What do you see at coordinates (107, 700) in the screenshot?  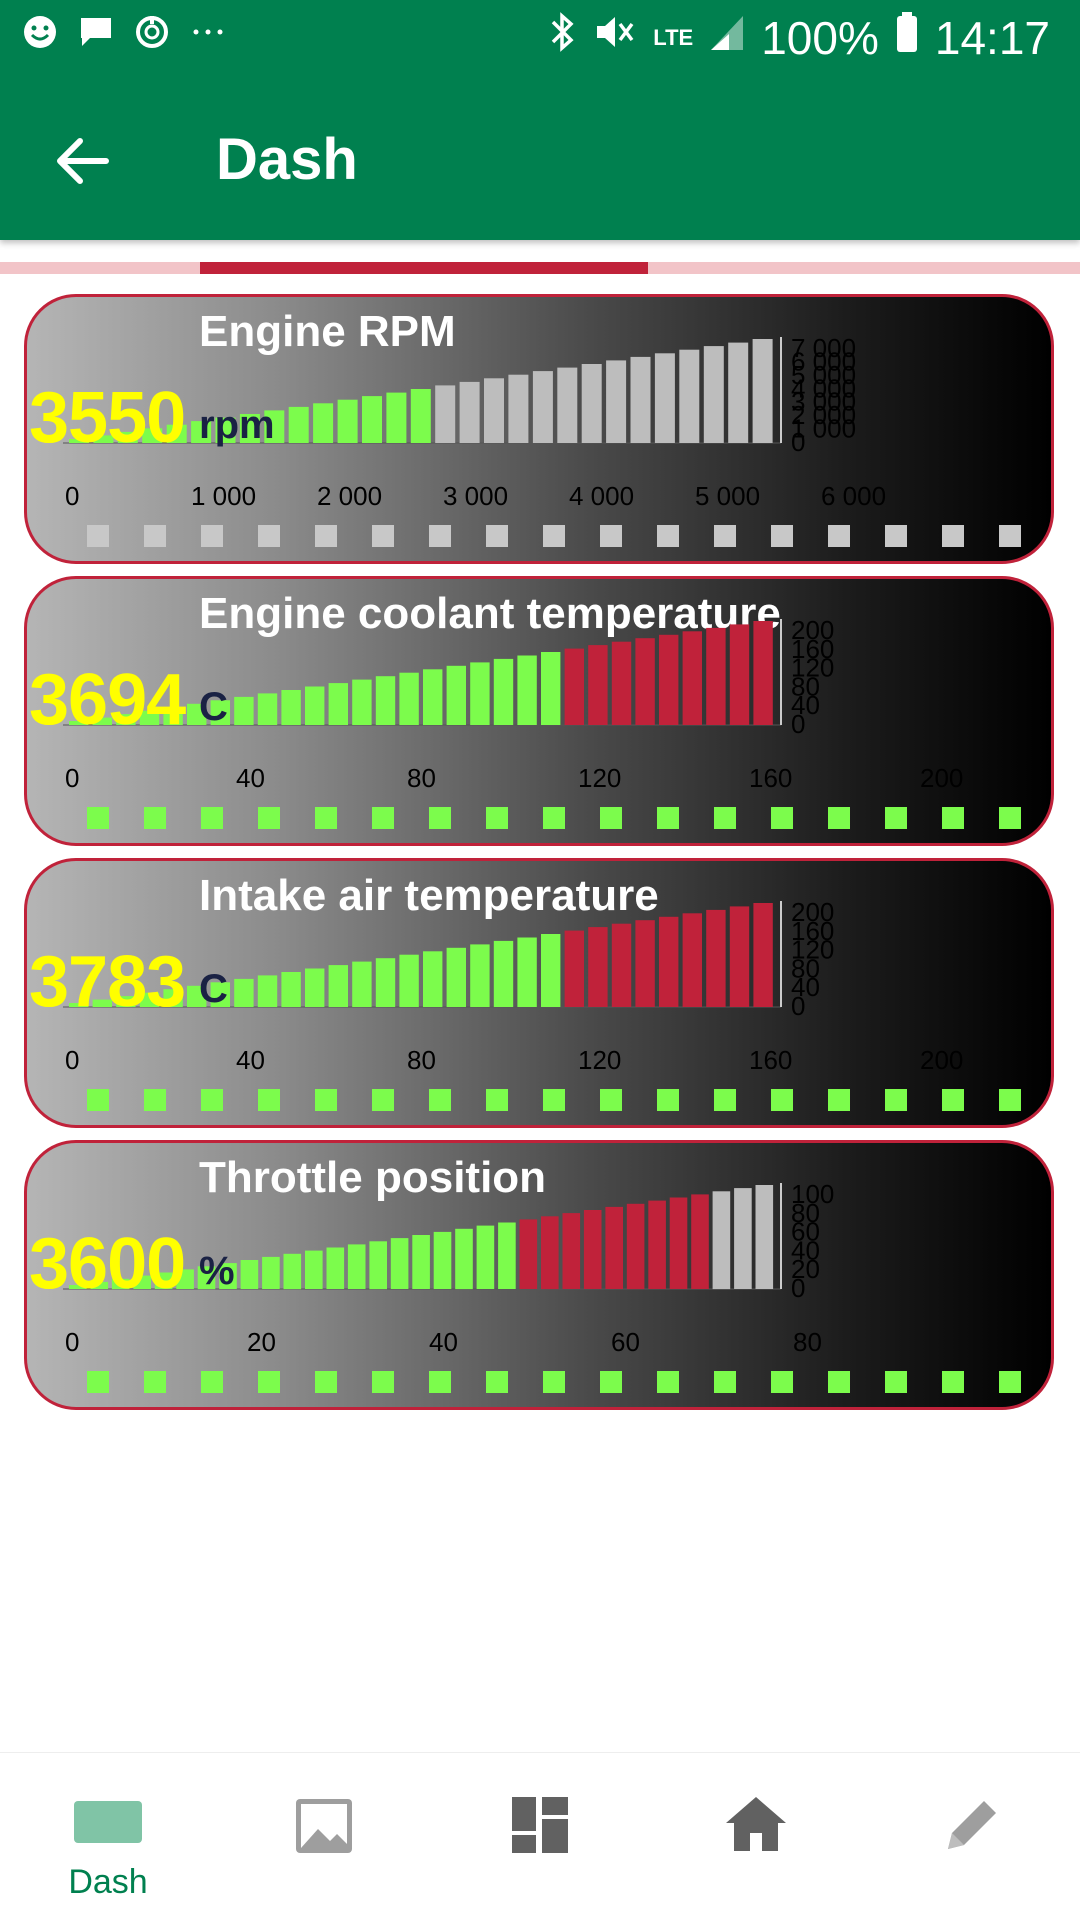 I see `gauge-value: 3694` at bounding box center [107, 700].